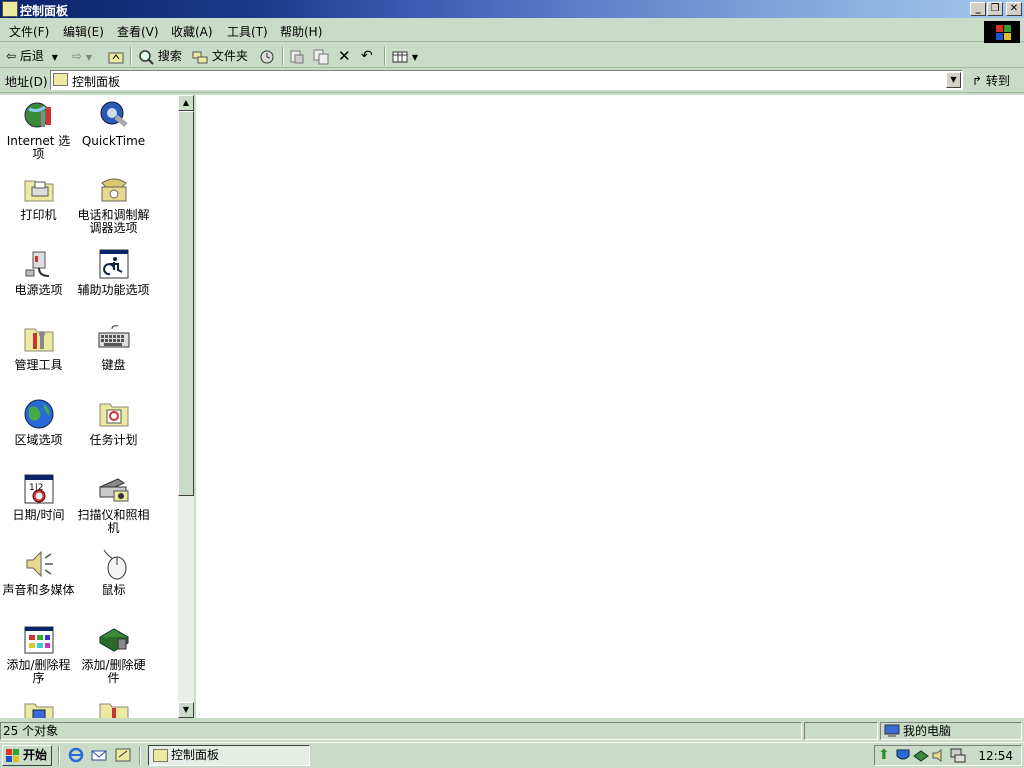 Image resolution: width=1024 pixels, height=768 pixels. Describe the element at coordinates (1014, 9) in the screenshot. I see `close-button: ✕` at that location.